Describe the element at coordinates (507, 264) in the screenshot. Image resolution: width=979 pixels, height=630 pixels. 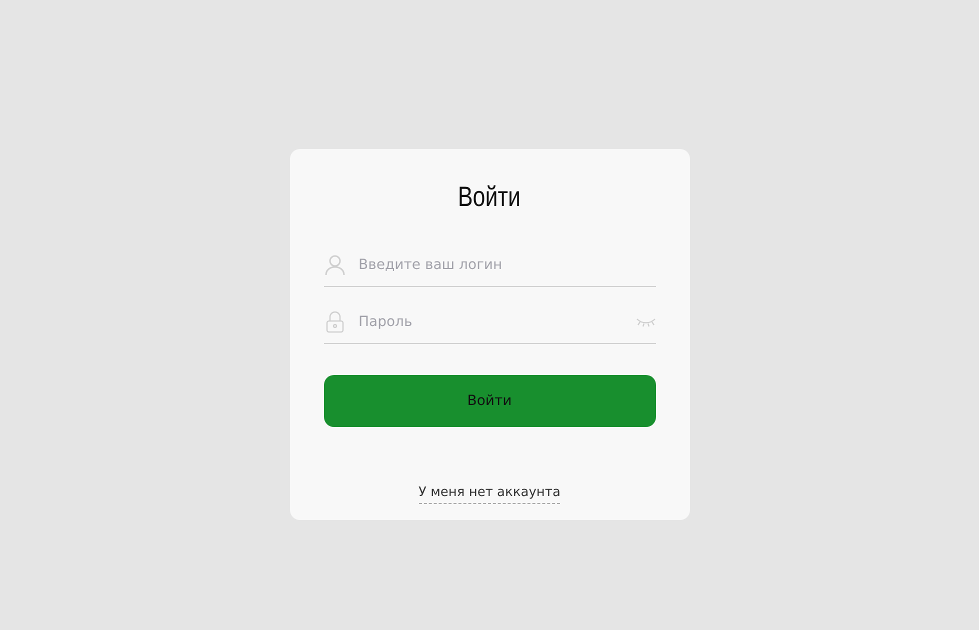
I see `login-field: Введите ваш логин` at that location.